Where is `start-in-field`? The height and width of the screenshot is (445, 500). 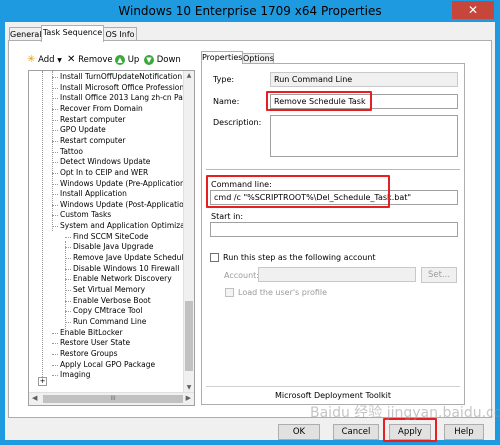 start-in-field is located at coordinates (334, 229).